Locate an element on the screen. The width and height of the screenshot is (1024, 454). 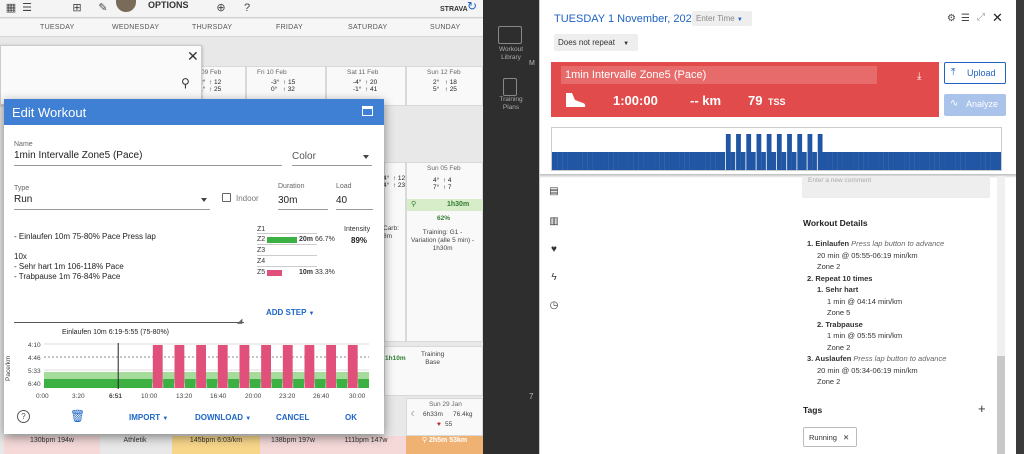
scrollbar-thumb is located at coordinates (1001, 405).